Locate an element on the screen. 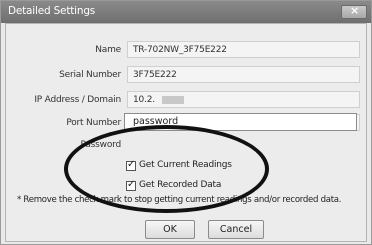  password-input: password is located at coordinates (240, 122).